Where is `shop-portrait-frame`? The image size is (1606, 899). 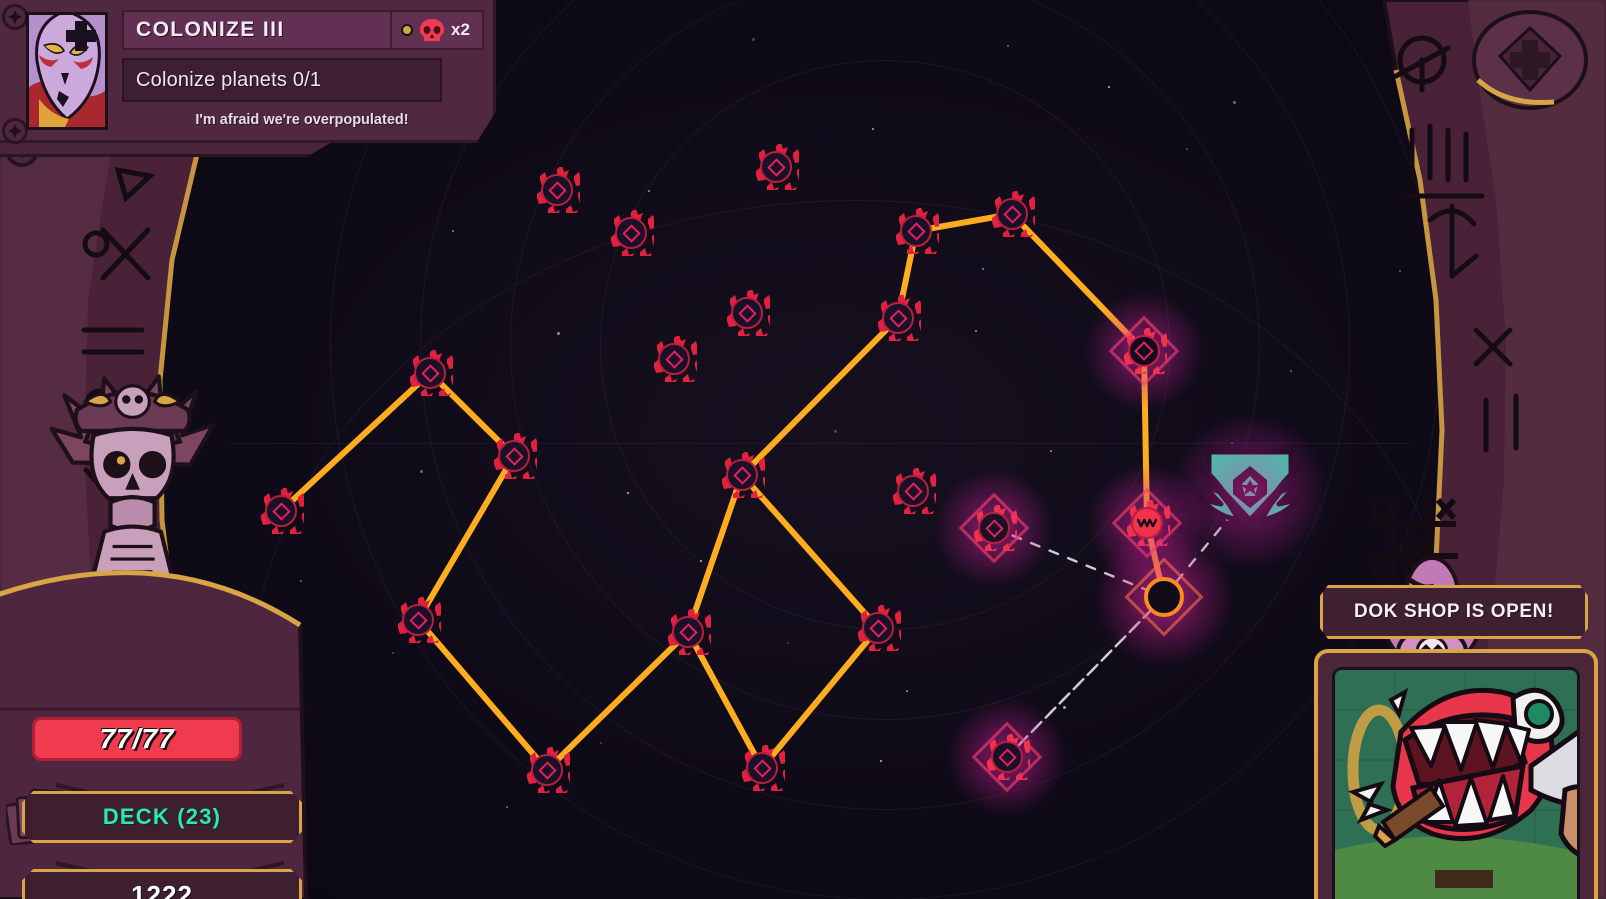
shop-portrait-frame is located at coordinates (1456, 774).